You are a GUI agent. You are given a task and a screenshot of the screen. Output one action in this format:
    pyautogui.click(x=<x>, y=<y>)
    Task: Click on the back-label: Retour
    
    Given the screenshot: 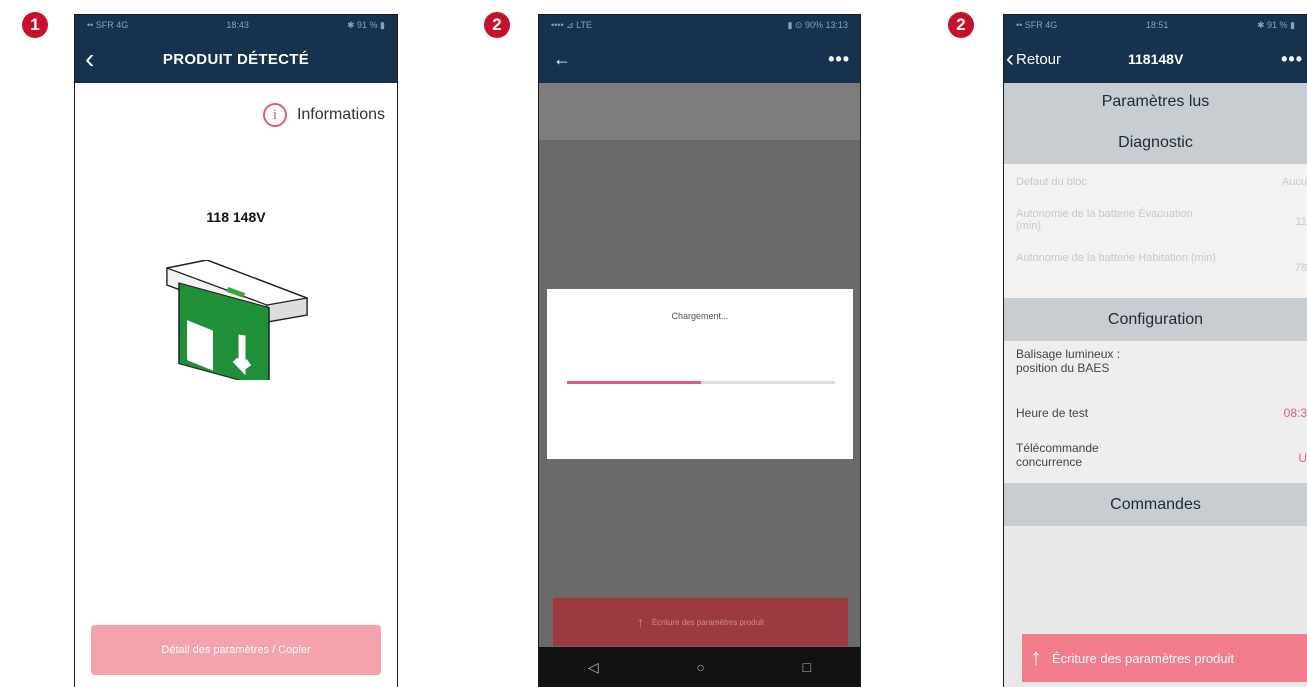 What is the action you would take?
    pyautogui.click(x=1039, y=59)
    